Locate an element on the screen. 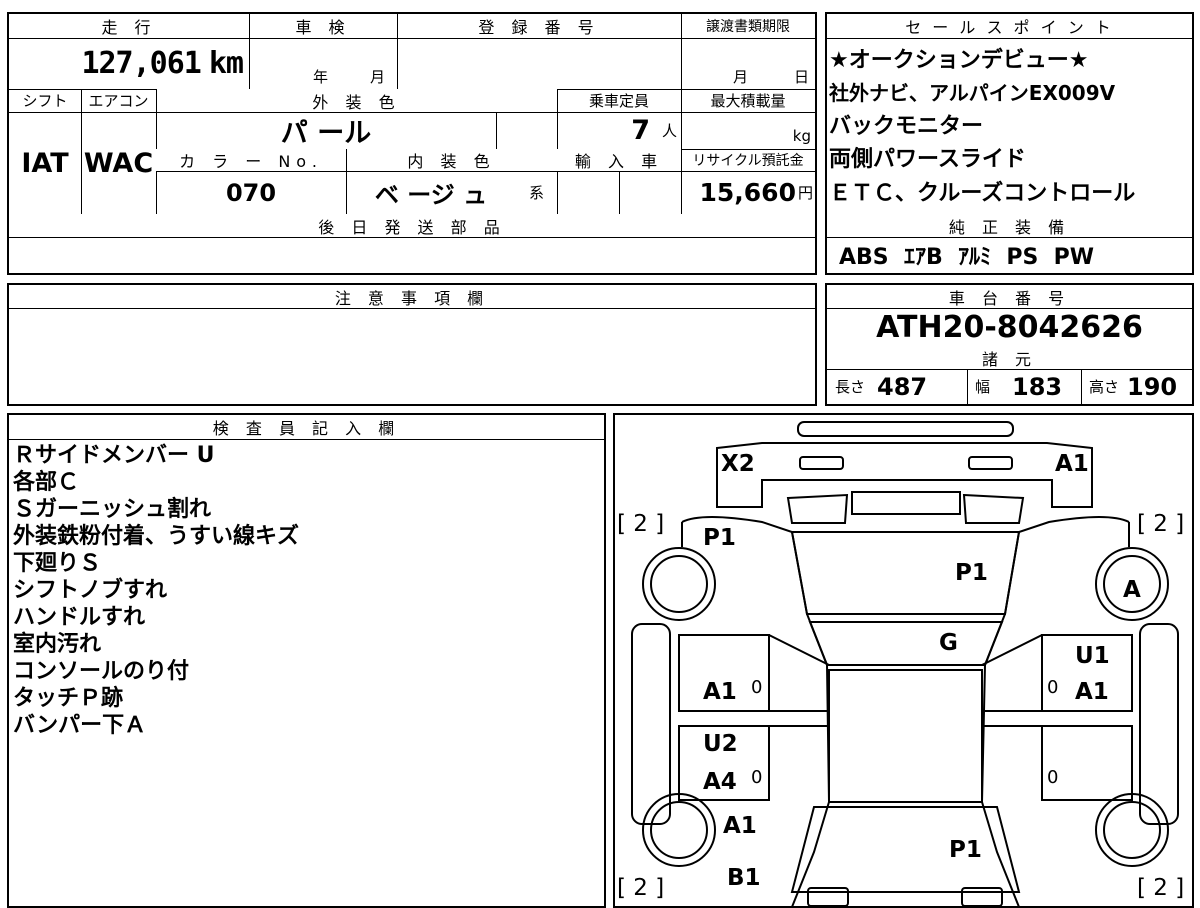  transfer-day: 日 is located at coordinates (801, 77).